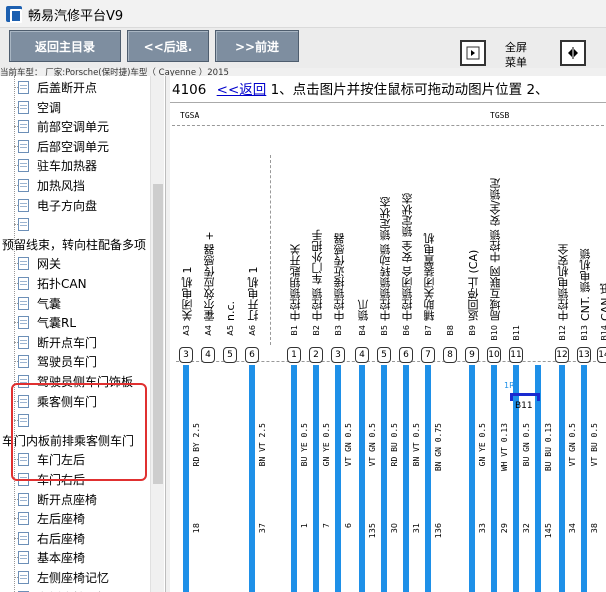 This screenshot has height=592, width=606. Describe the element at coordinates (428, 355) in the screenshot. I see `connector-pin-box: 7` at that location.